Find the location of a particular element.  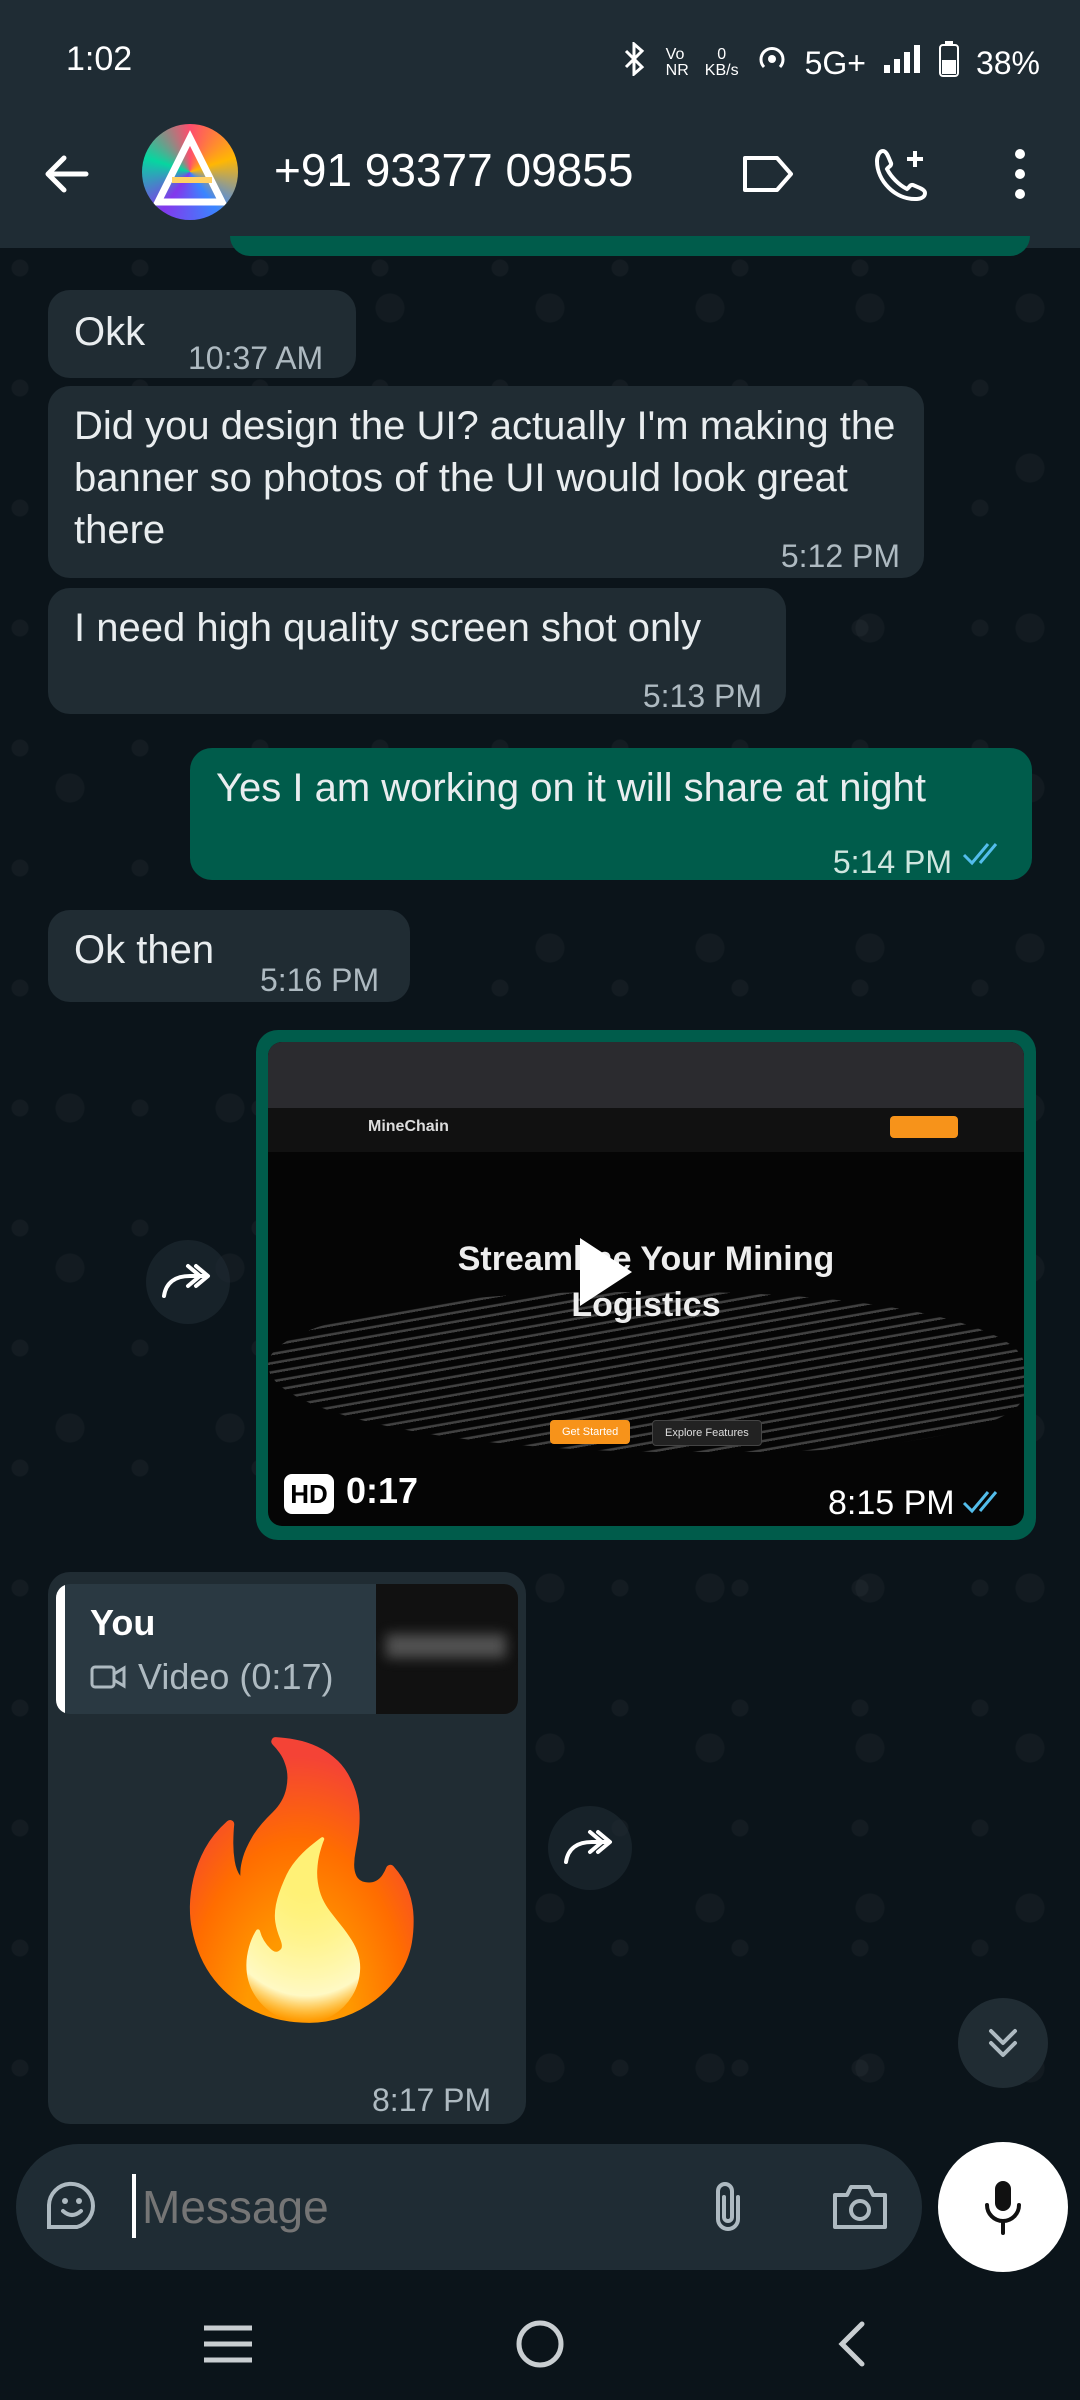

emoji-sticker-button is located at coordinates (72, 2206).